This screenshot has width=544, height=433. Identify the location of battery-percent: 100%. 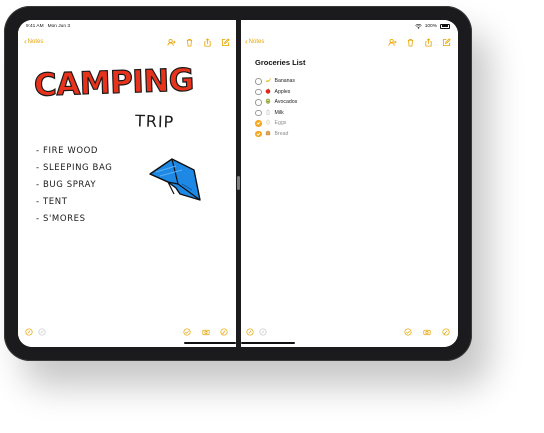
(430, 26).